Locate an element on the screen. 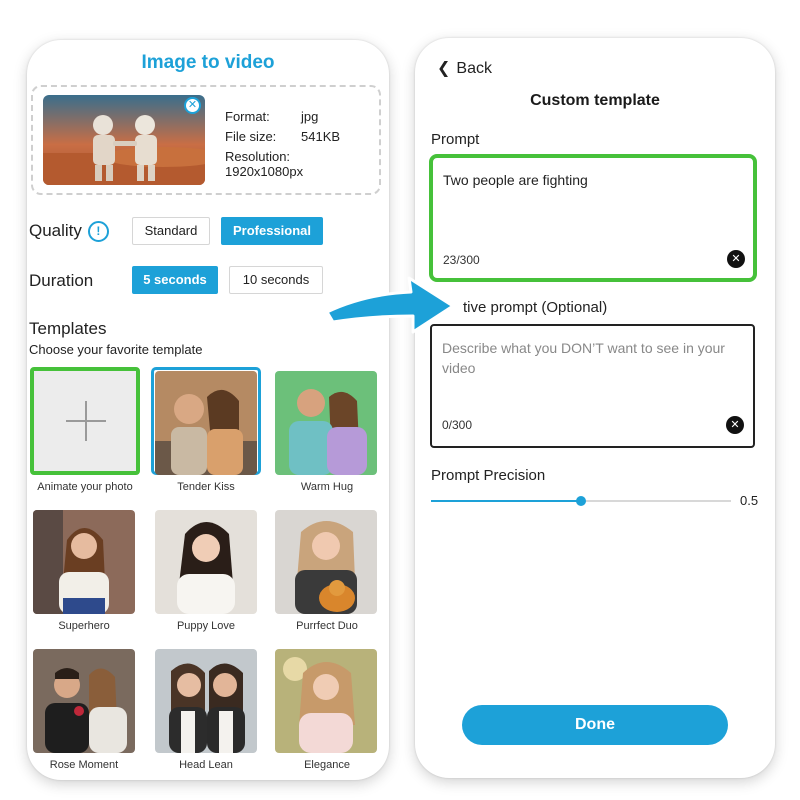  quality-standard-button: Standard is located at coordinates (171, 231).